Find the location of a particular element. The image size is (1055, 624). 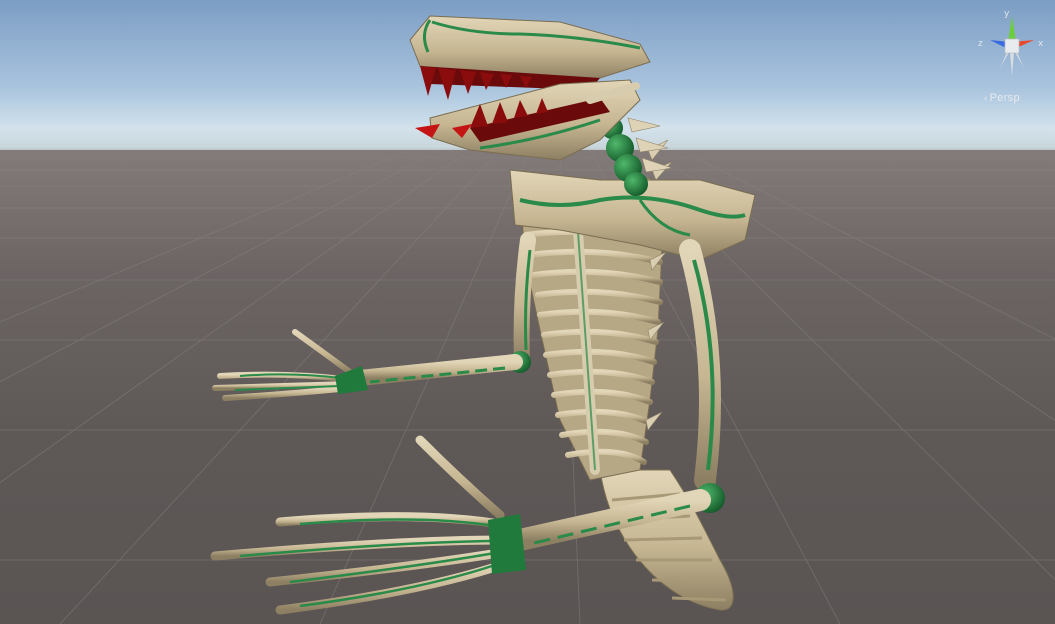

projection-toggle: ‹ Persp is located at coordinates (1002, 98).